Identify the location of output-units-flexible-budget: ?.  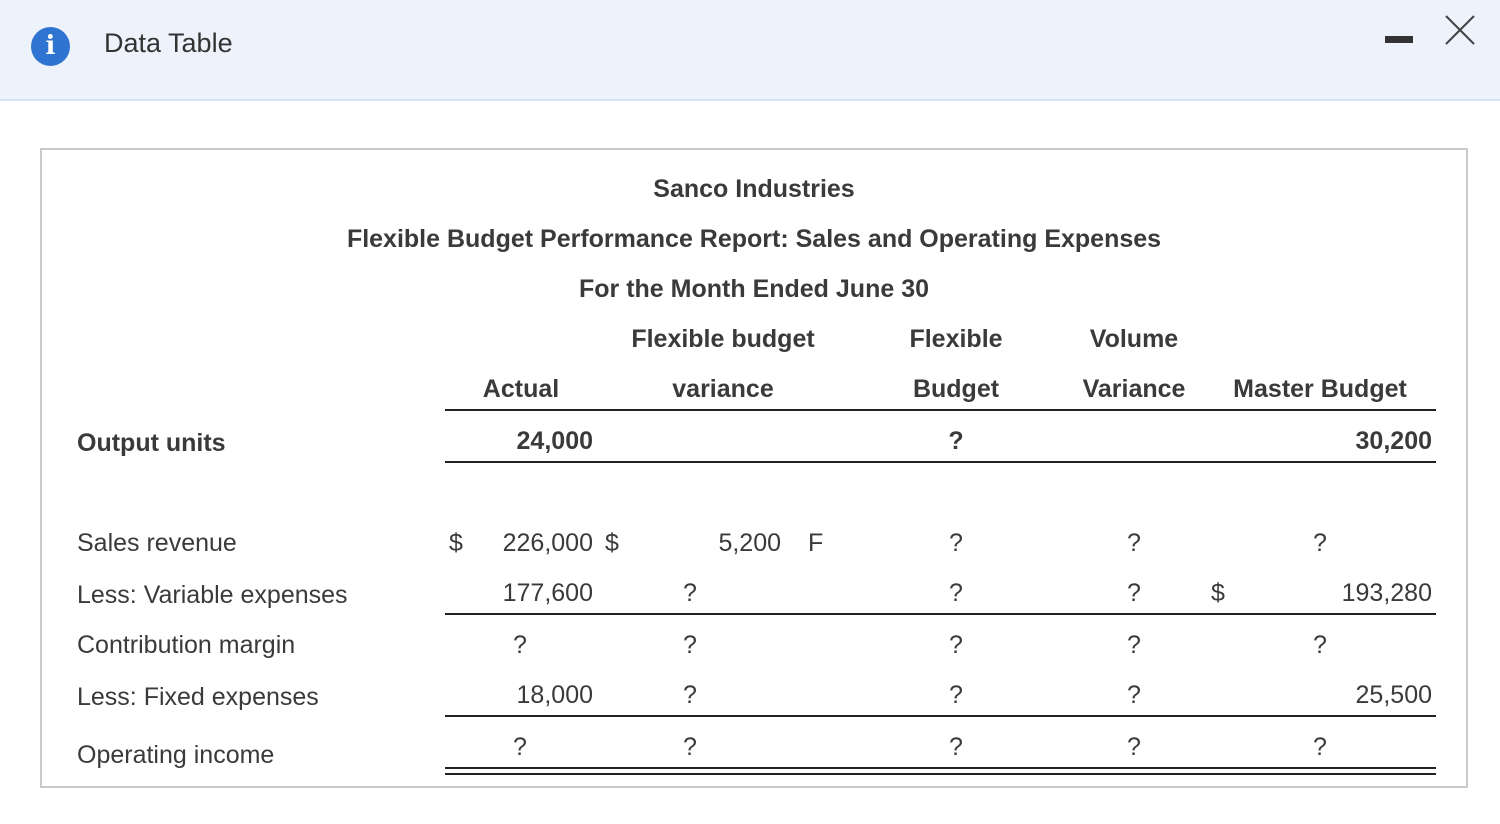
(956, 441).